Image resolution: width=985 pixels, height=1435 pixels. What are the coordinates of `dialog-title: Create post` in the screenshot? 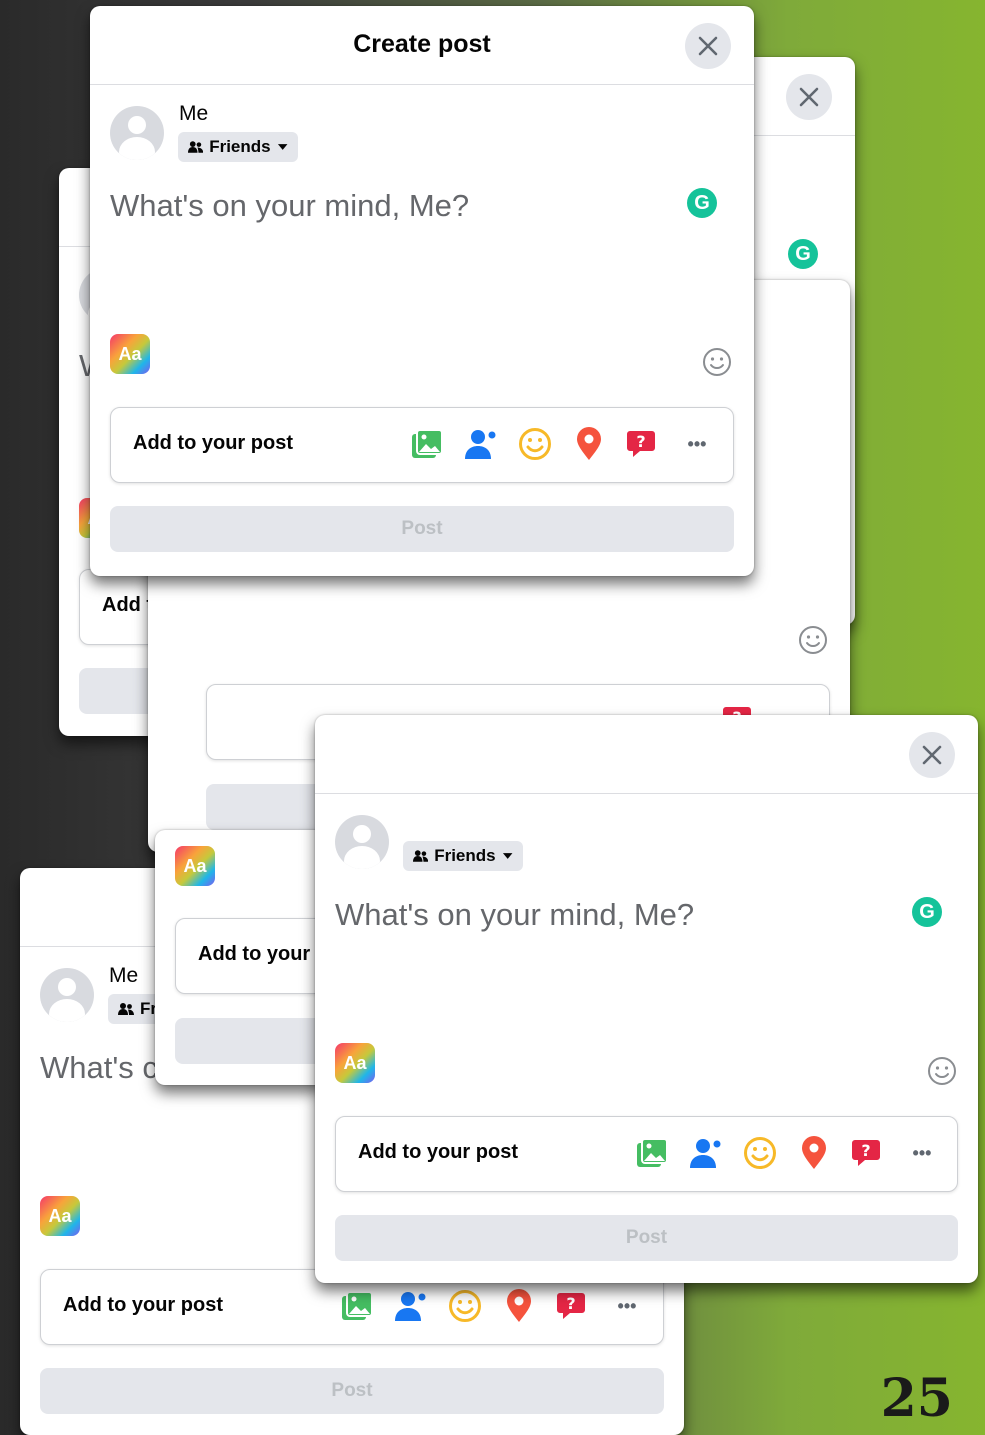 It's located at (422, 44).